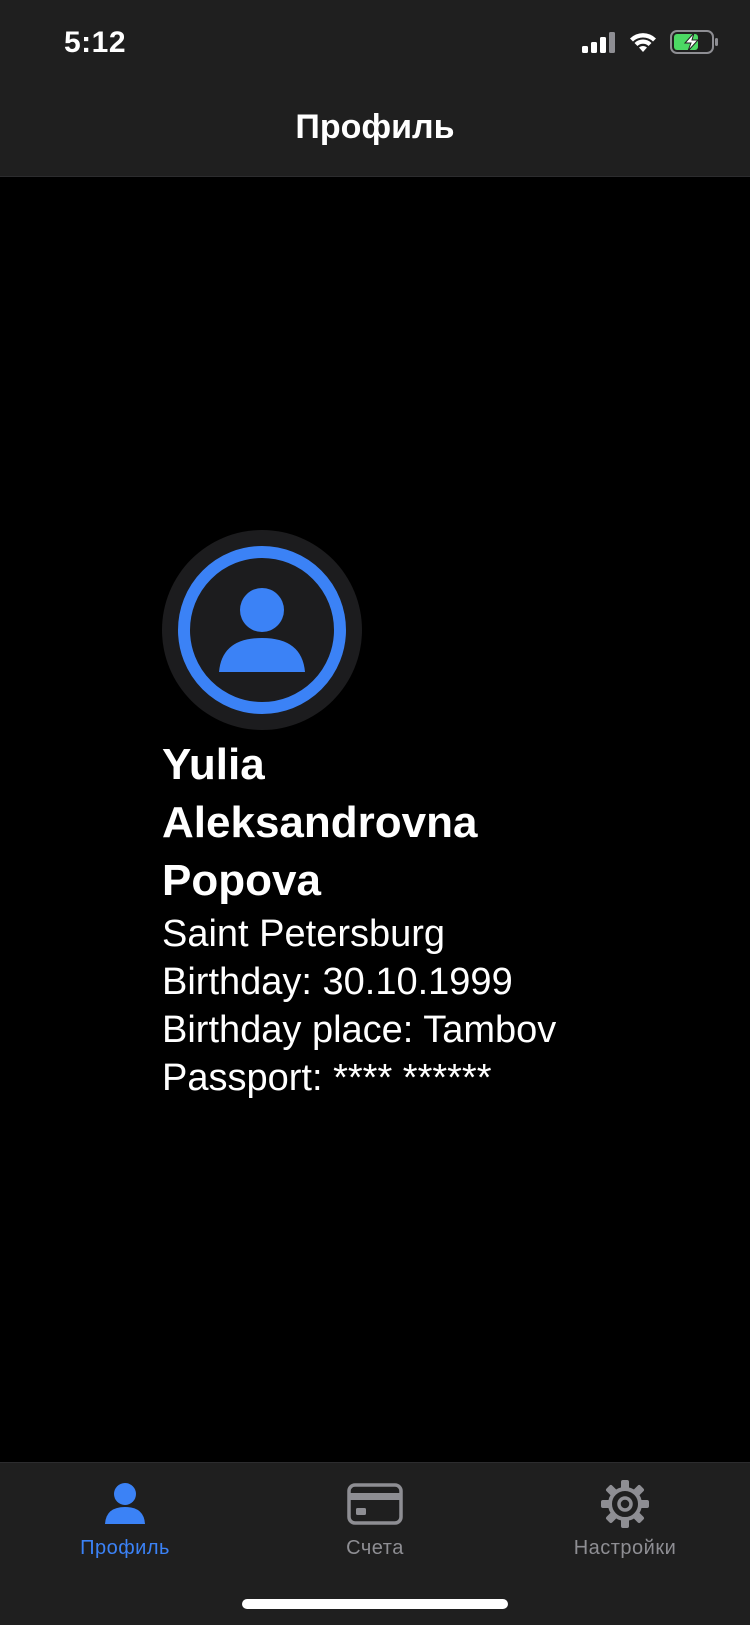 The image size is (750, 1625). Describe the element at coordinates (337, 982) in the screenshot. I see `profile-birthday: Birthday: 30.10.1999` at that location.